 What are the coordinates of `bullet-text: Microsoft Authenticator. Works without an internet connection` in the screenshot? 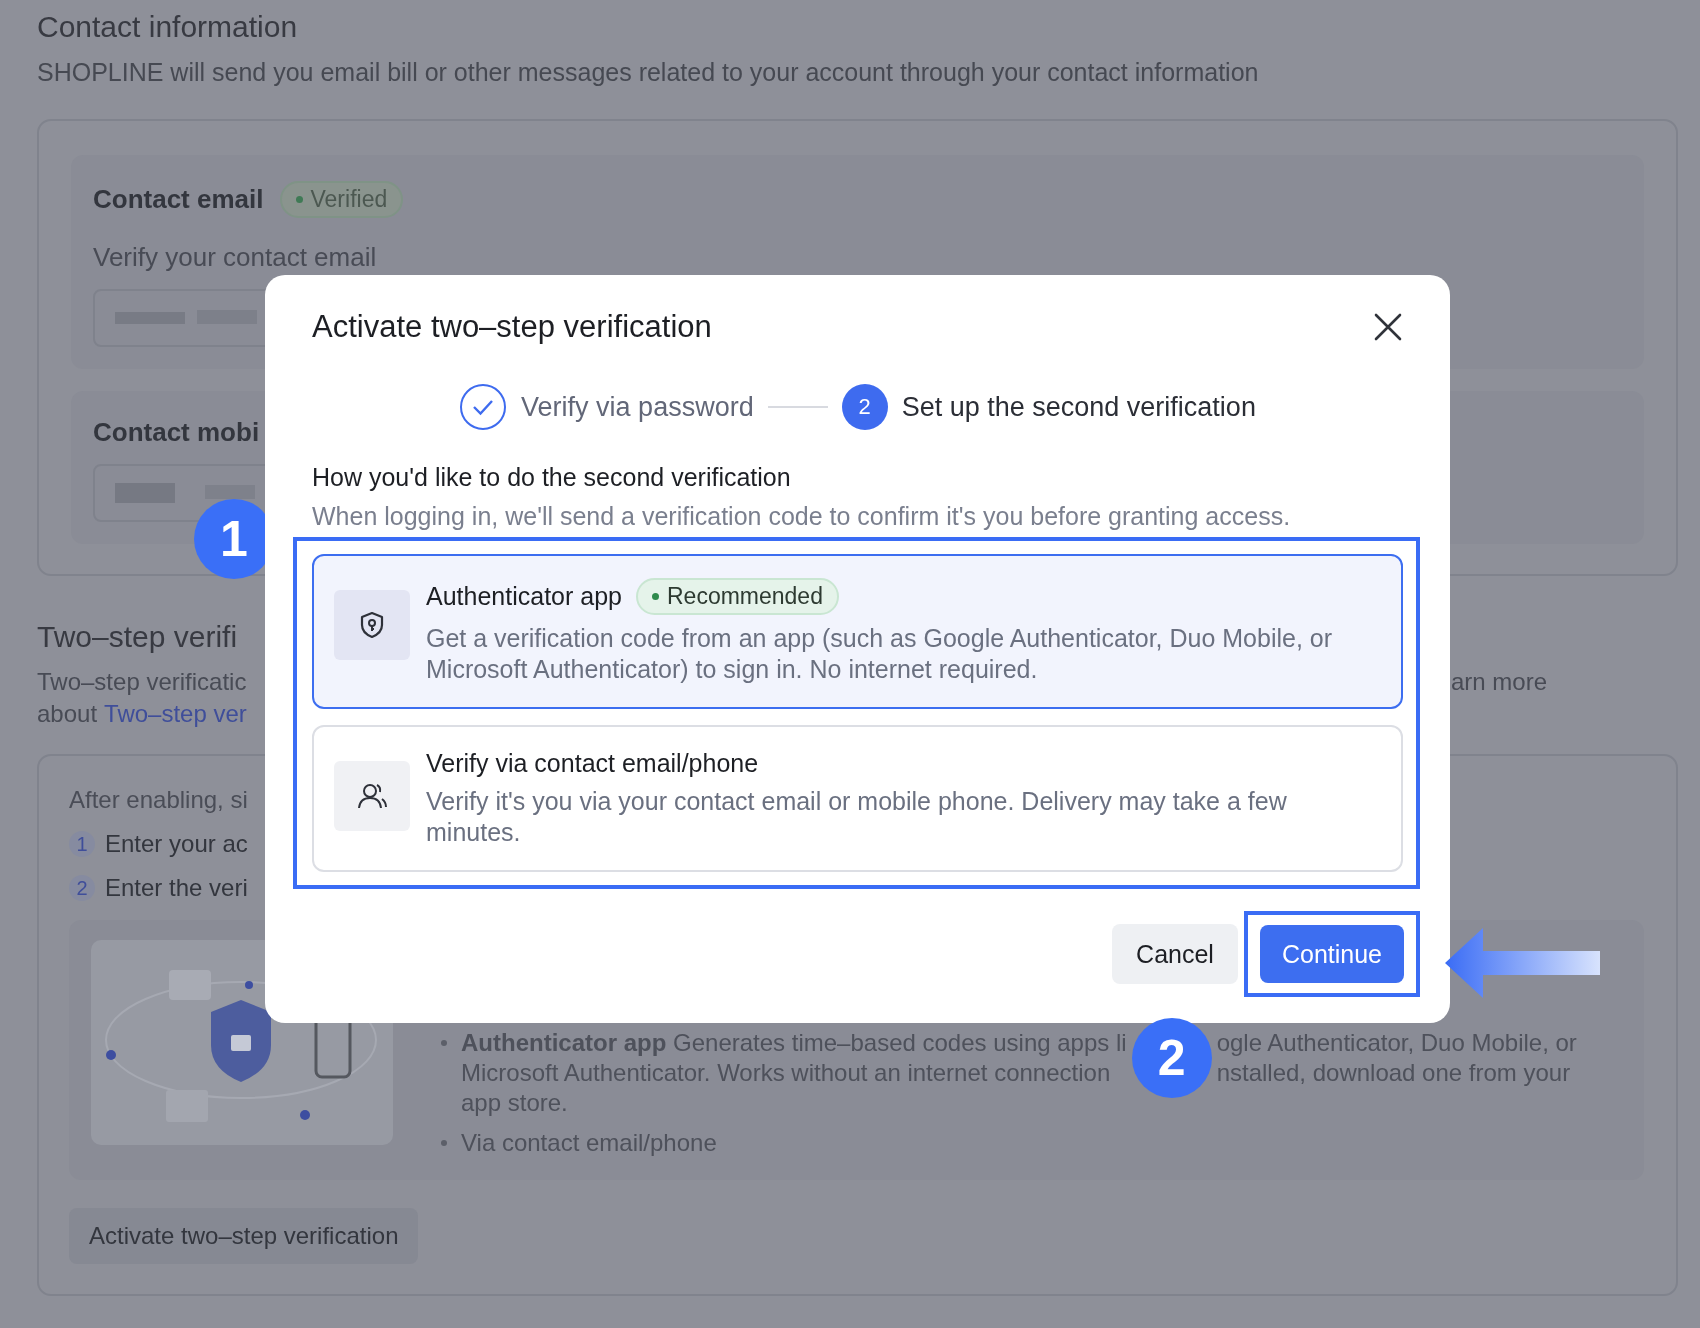 It's located at (786, 1073).